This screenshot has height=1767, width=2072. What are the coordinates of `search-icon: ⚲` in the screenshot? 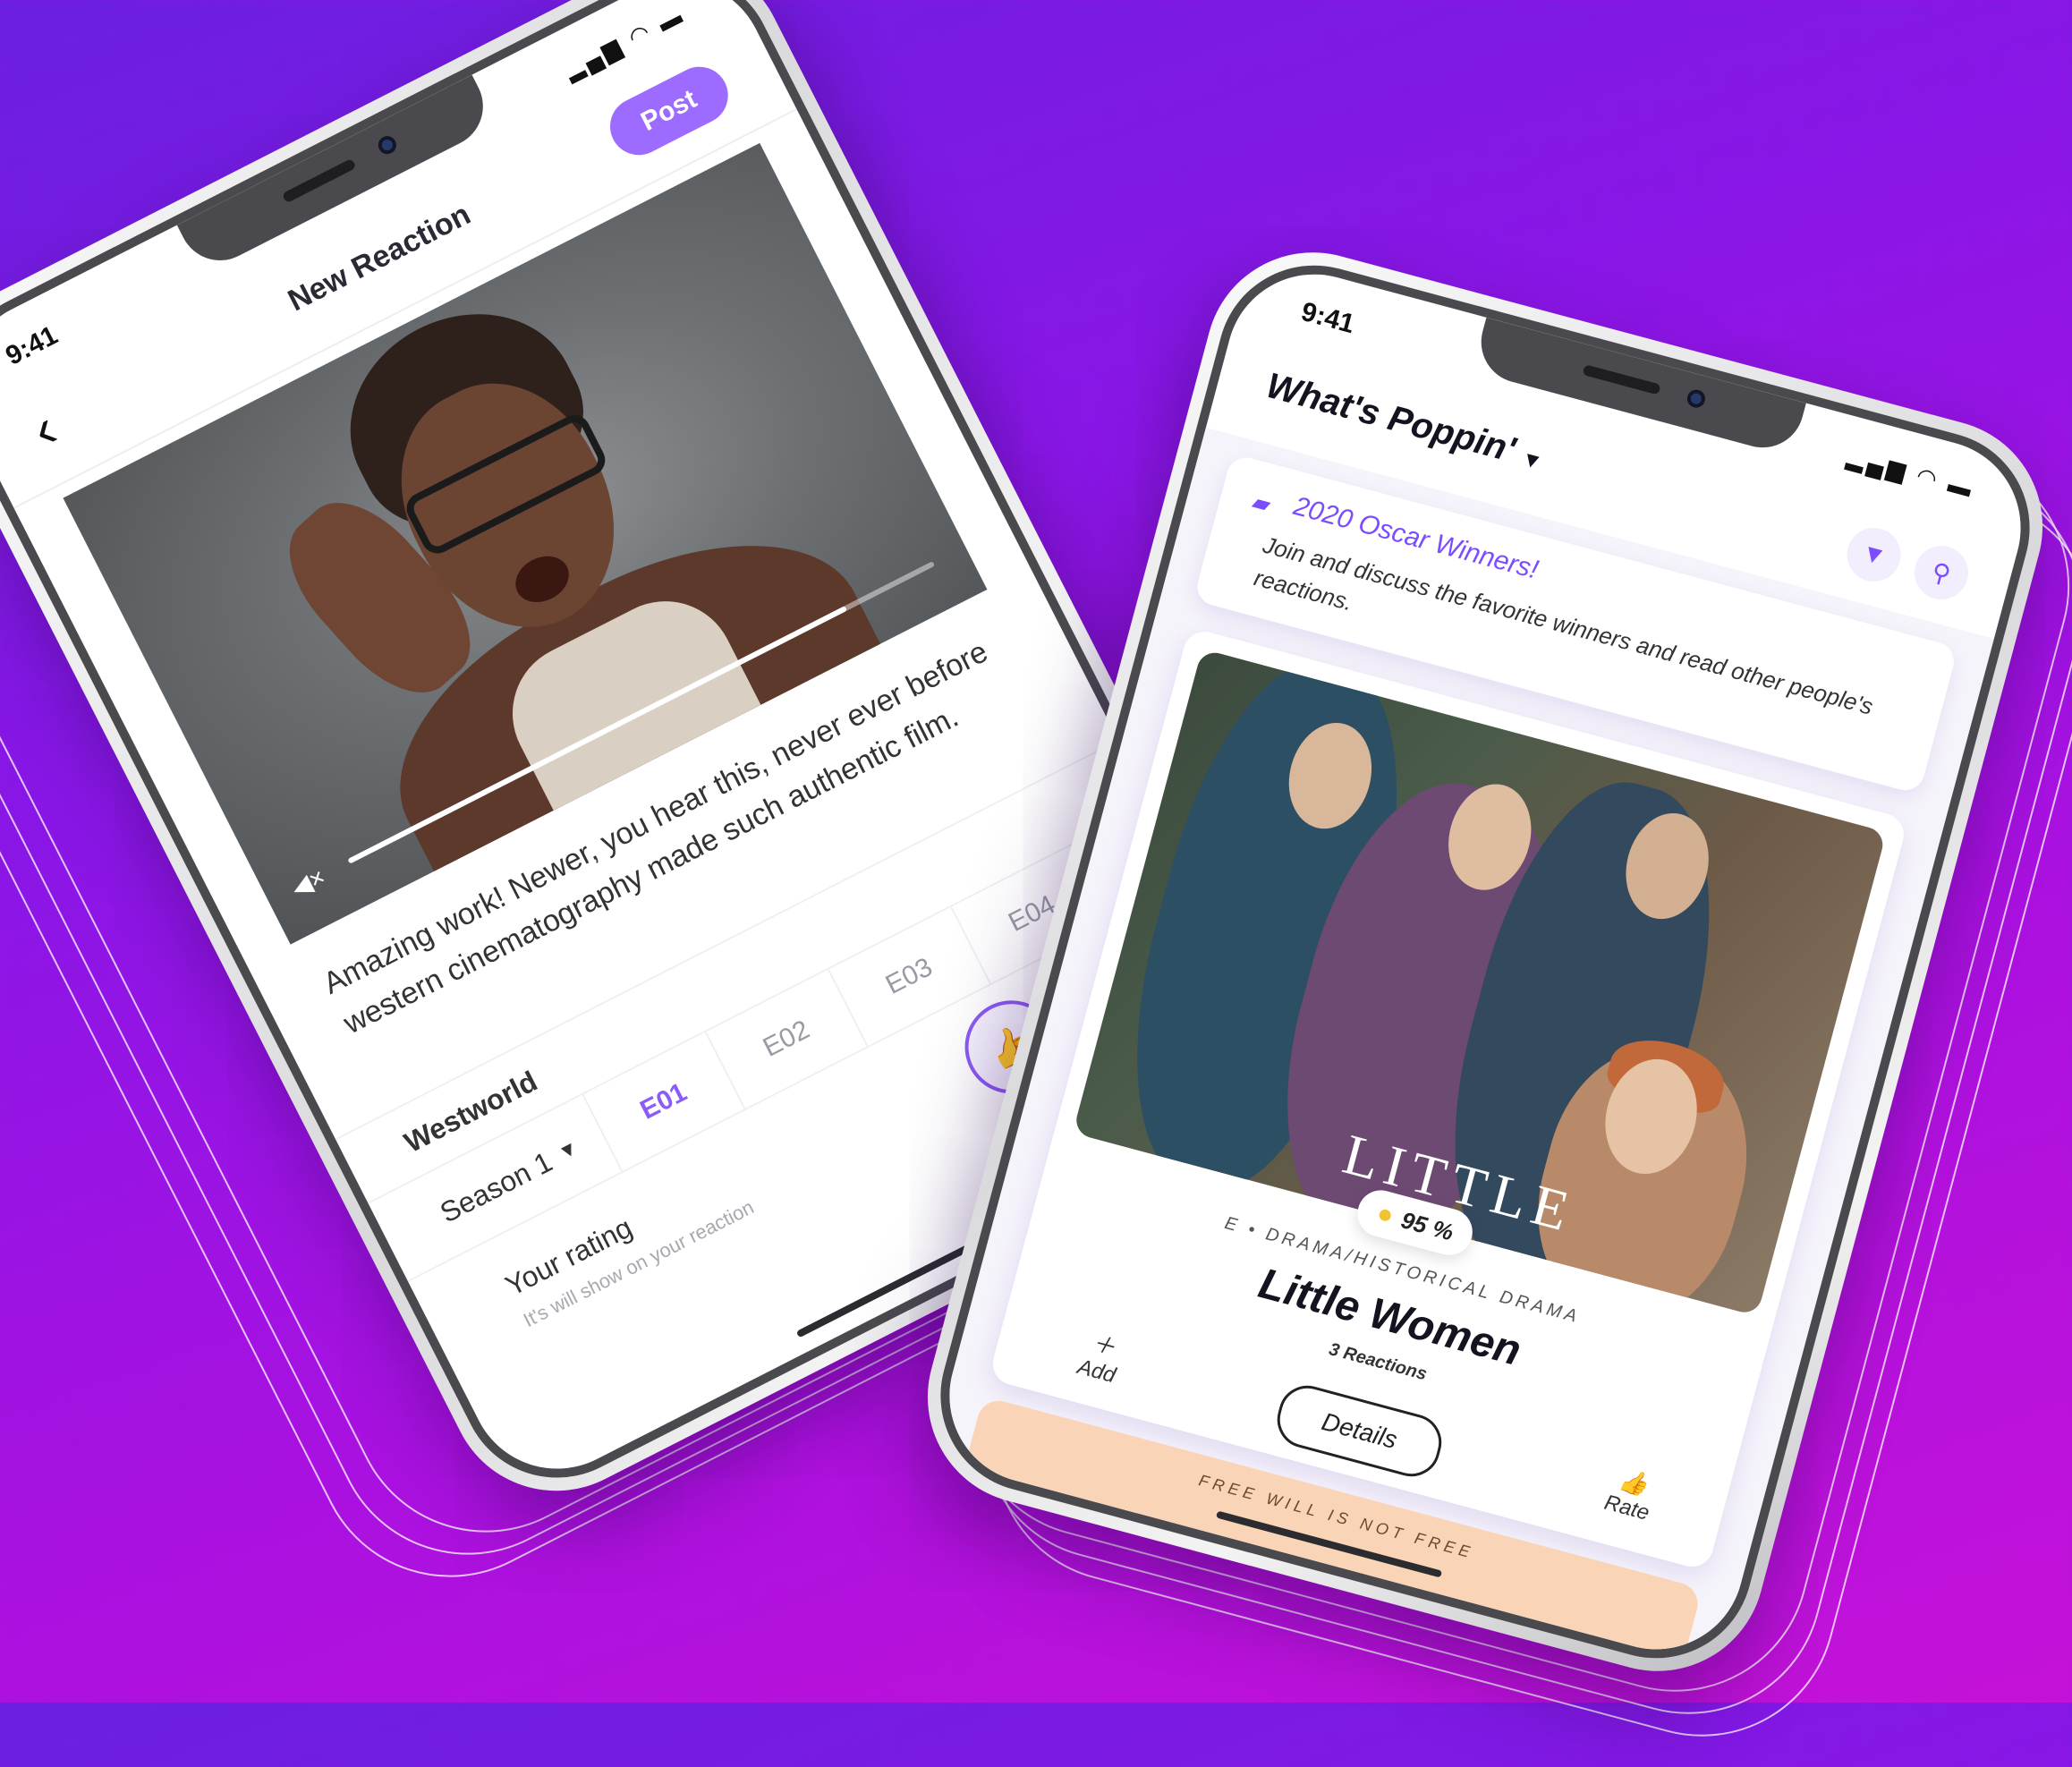 It's located at (1941, 572).